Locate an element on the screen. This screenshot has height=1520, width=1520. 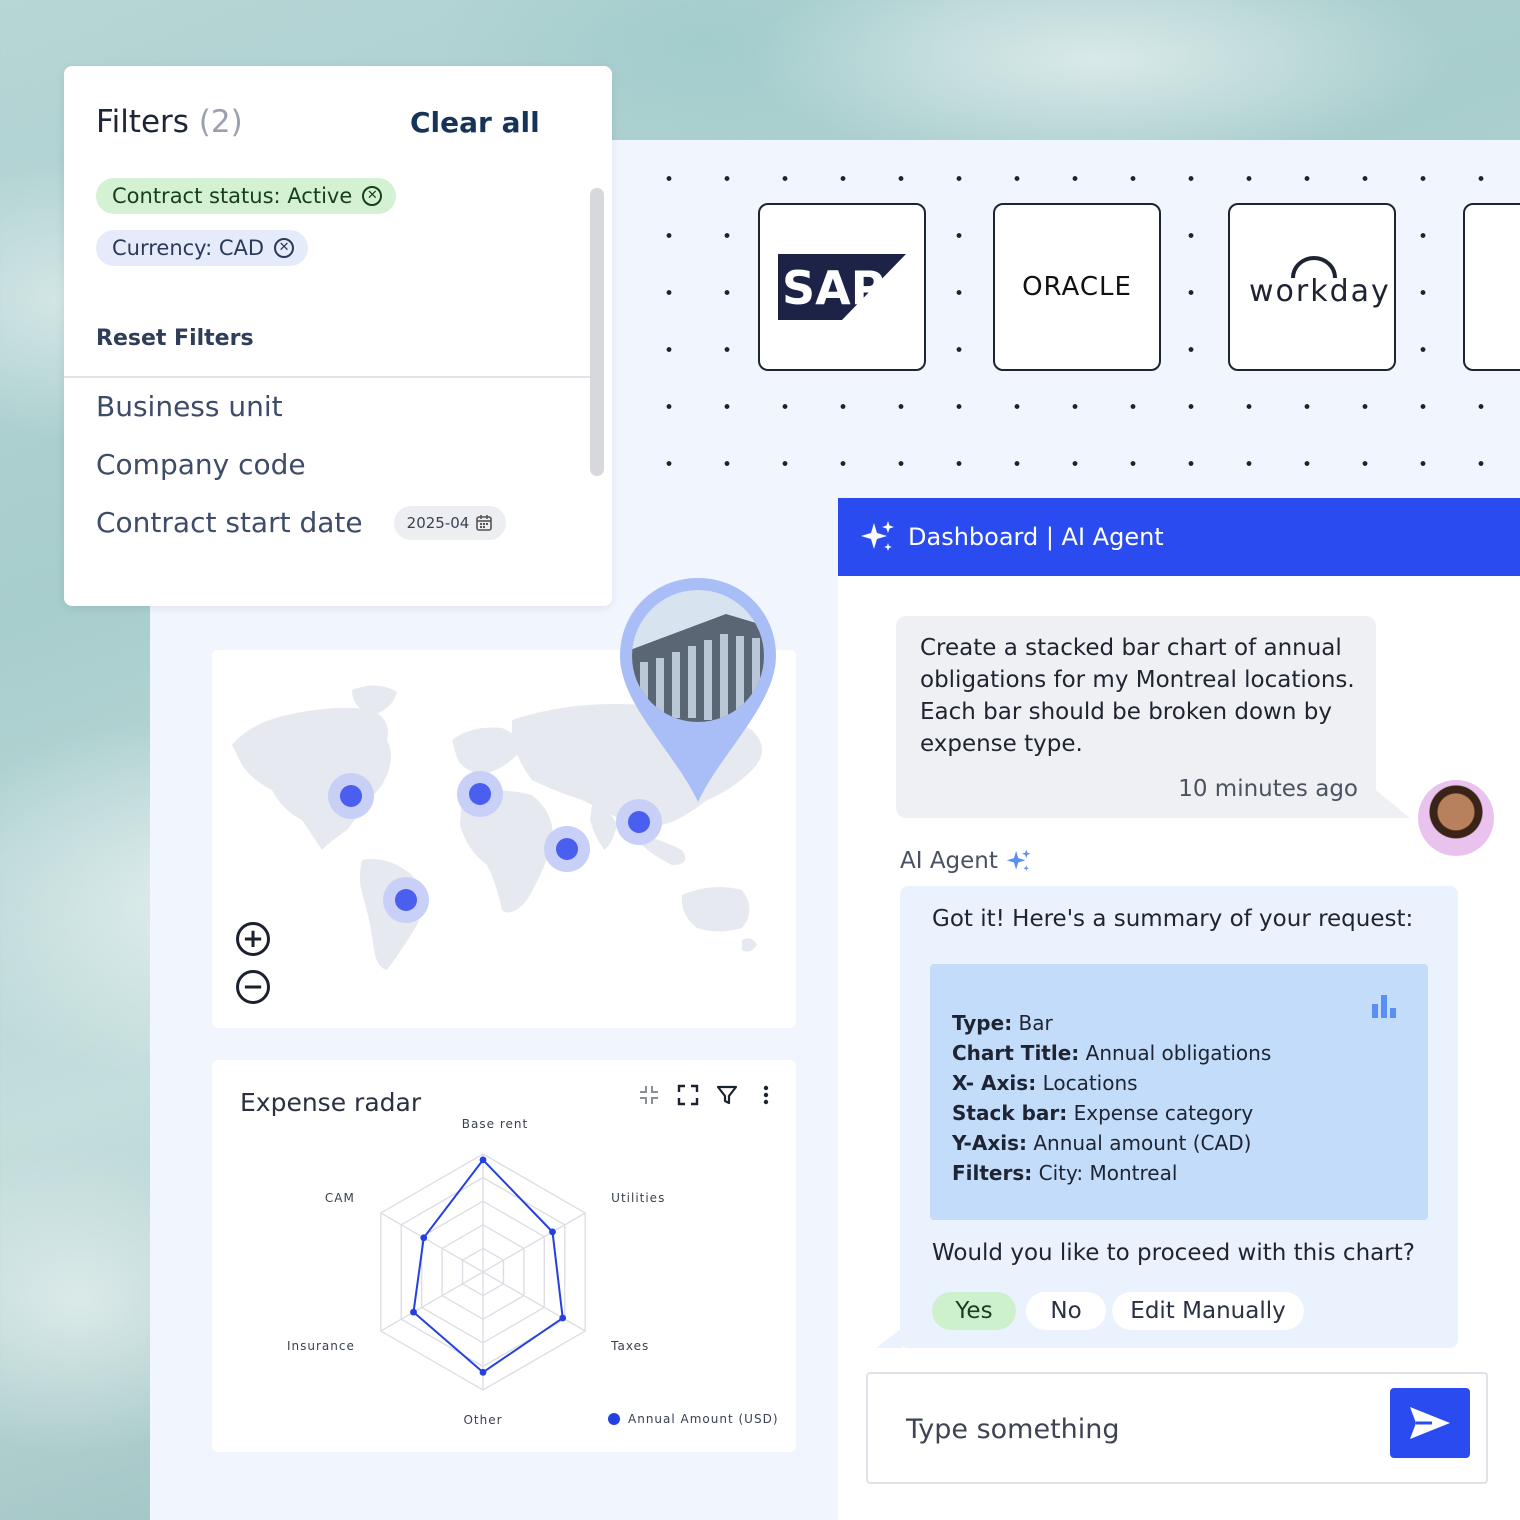
filters-title-text: Filters is located at coordinates (142, 122).